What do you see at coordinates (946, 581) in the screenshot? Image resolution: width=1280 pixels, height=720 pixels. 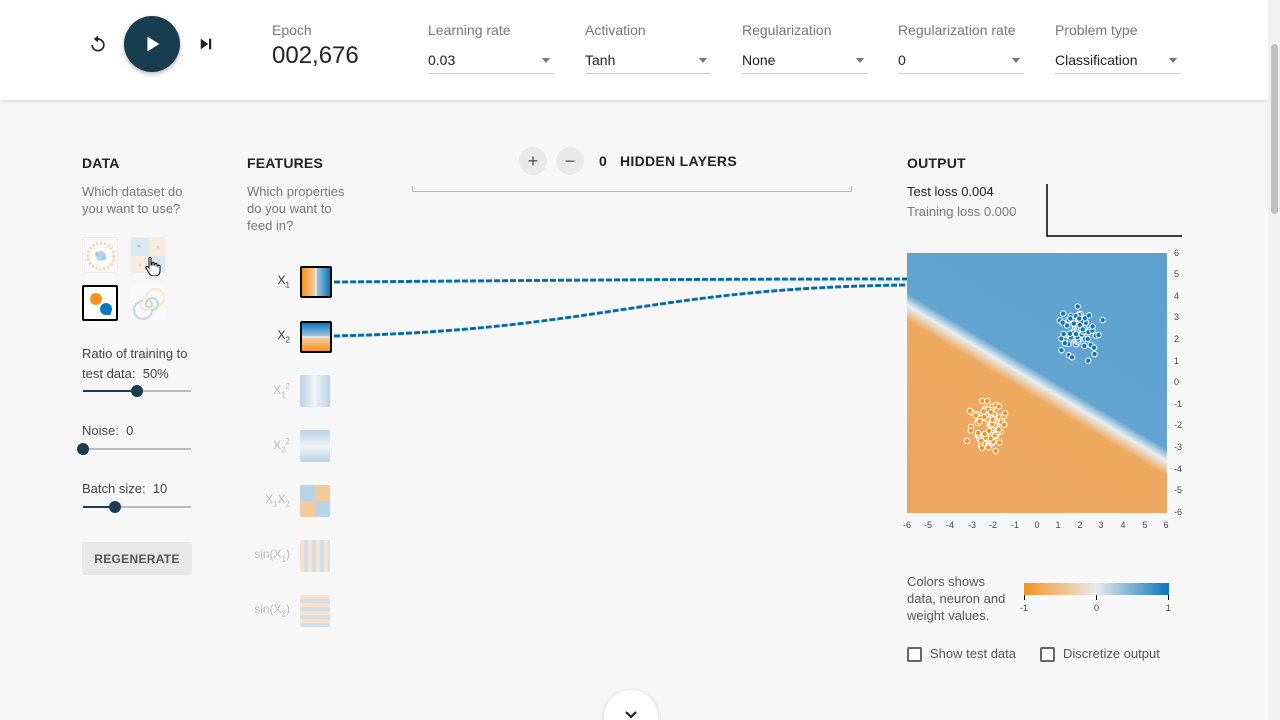 I see `legend-line: Colors shows` at bounding box center [946, 581].